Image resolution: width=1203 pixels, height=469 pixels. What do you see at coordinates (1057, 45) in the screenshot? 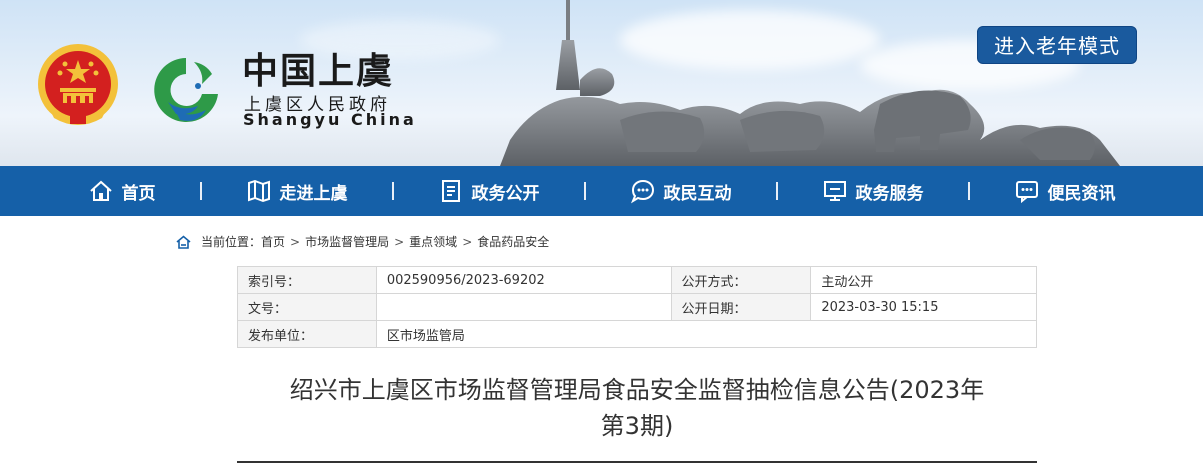
I see `elder-mode-button: 进入老年模式` at bounding box center [1057, 45].